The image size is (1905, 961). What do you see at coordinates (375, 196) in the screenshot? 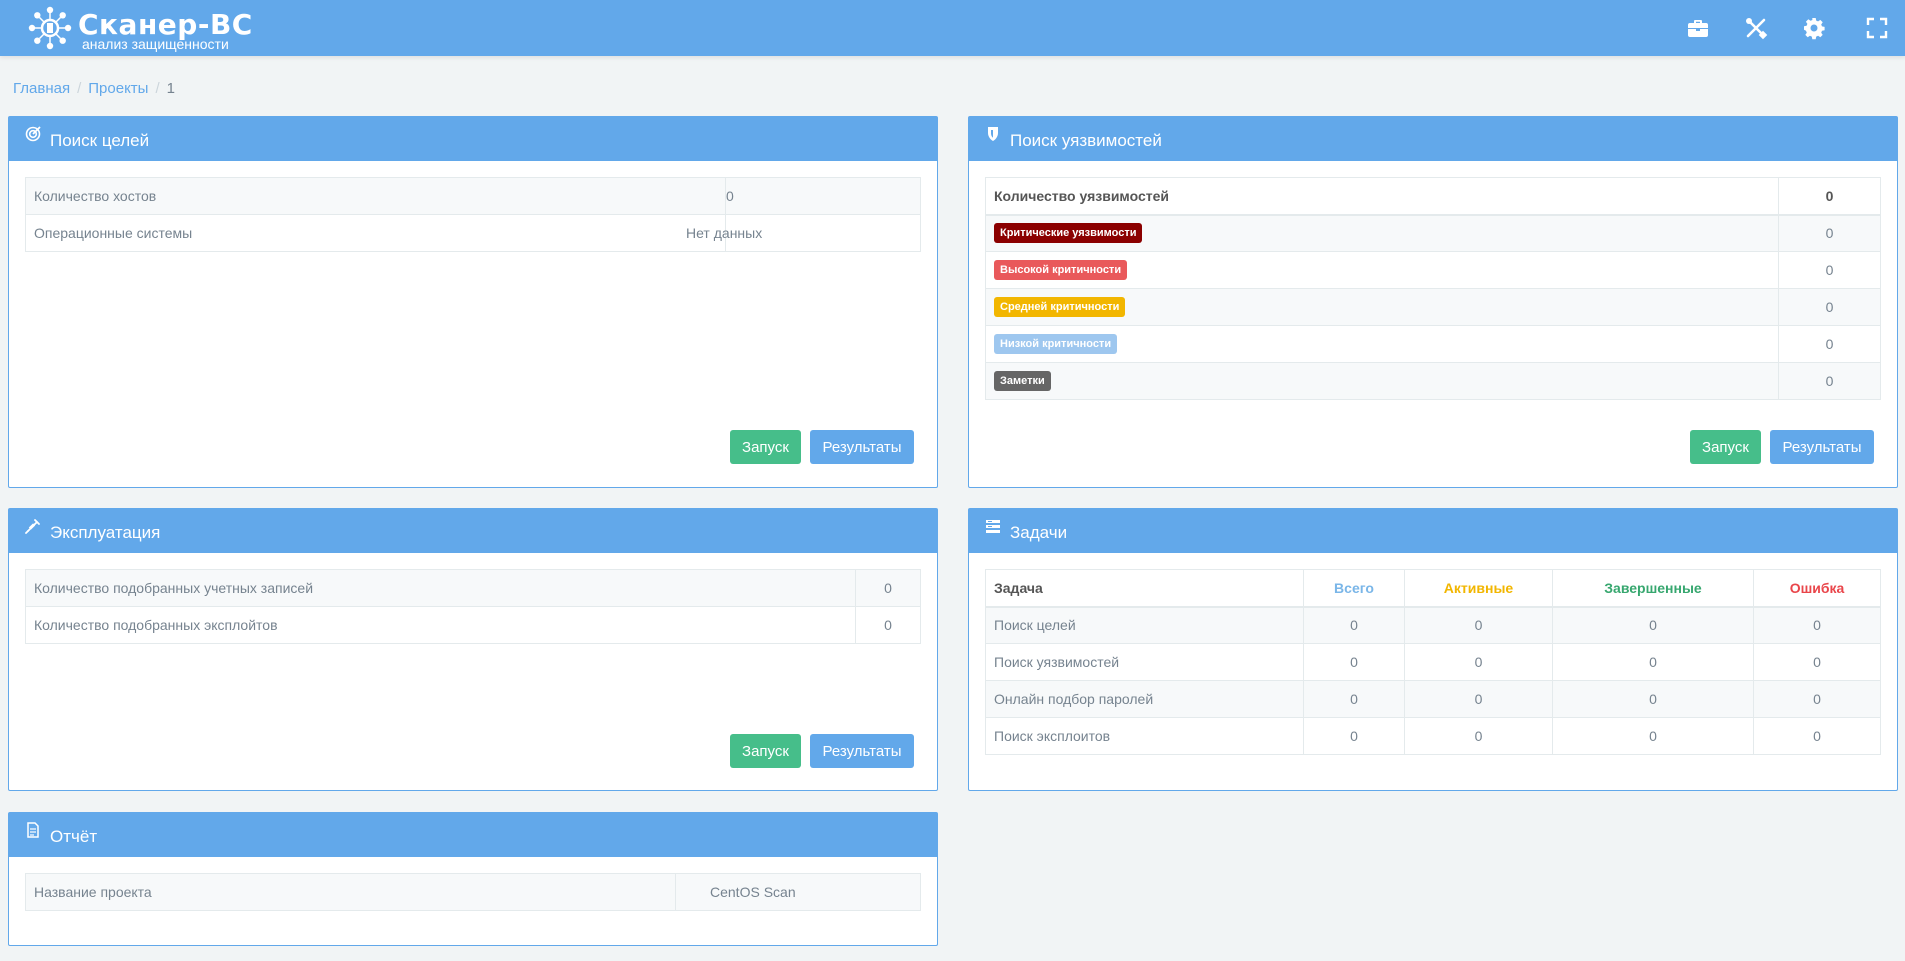
I see `row-label: Количество хостов` at bounding box center [375, 196].